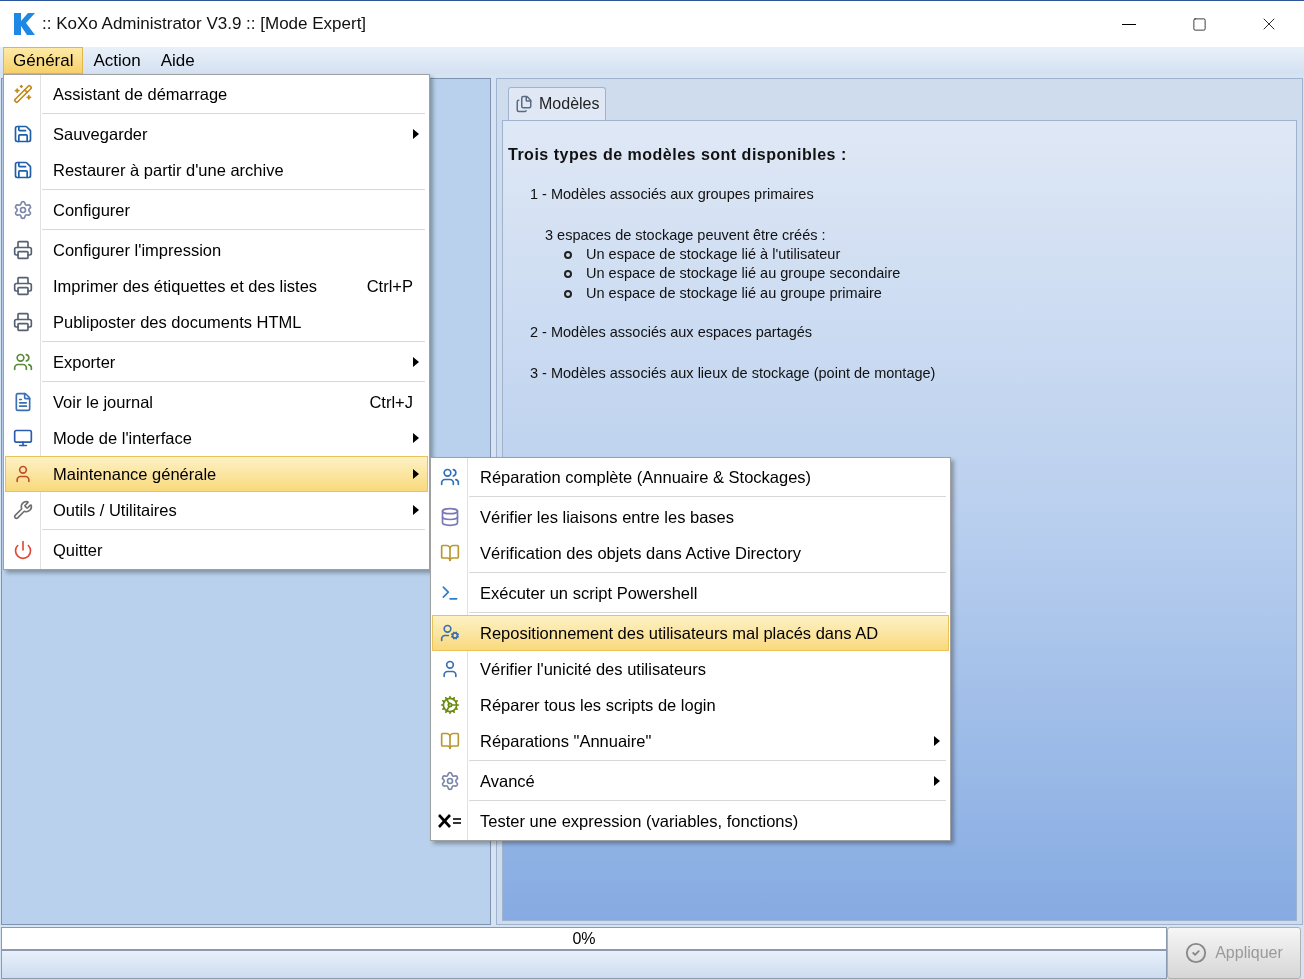  I want to click on menu-item: Tester une expression (variables, fonctions), so click(690, 821).